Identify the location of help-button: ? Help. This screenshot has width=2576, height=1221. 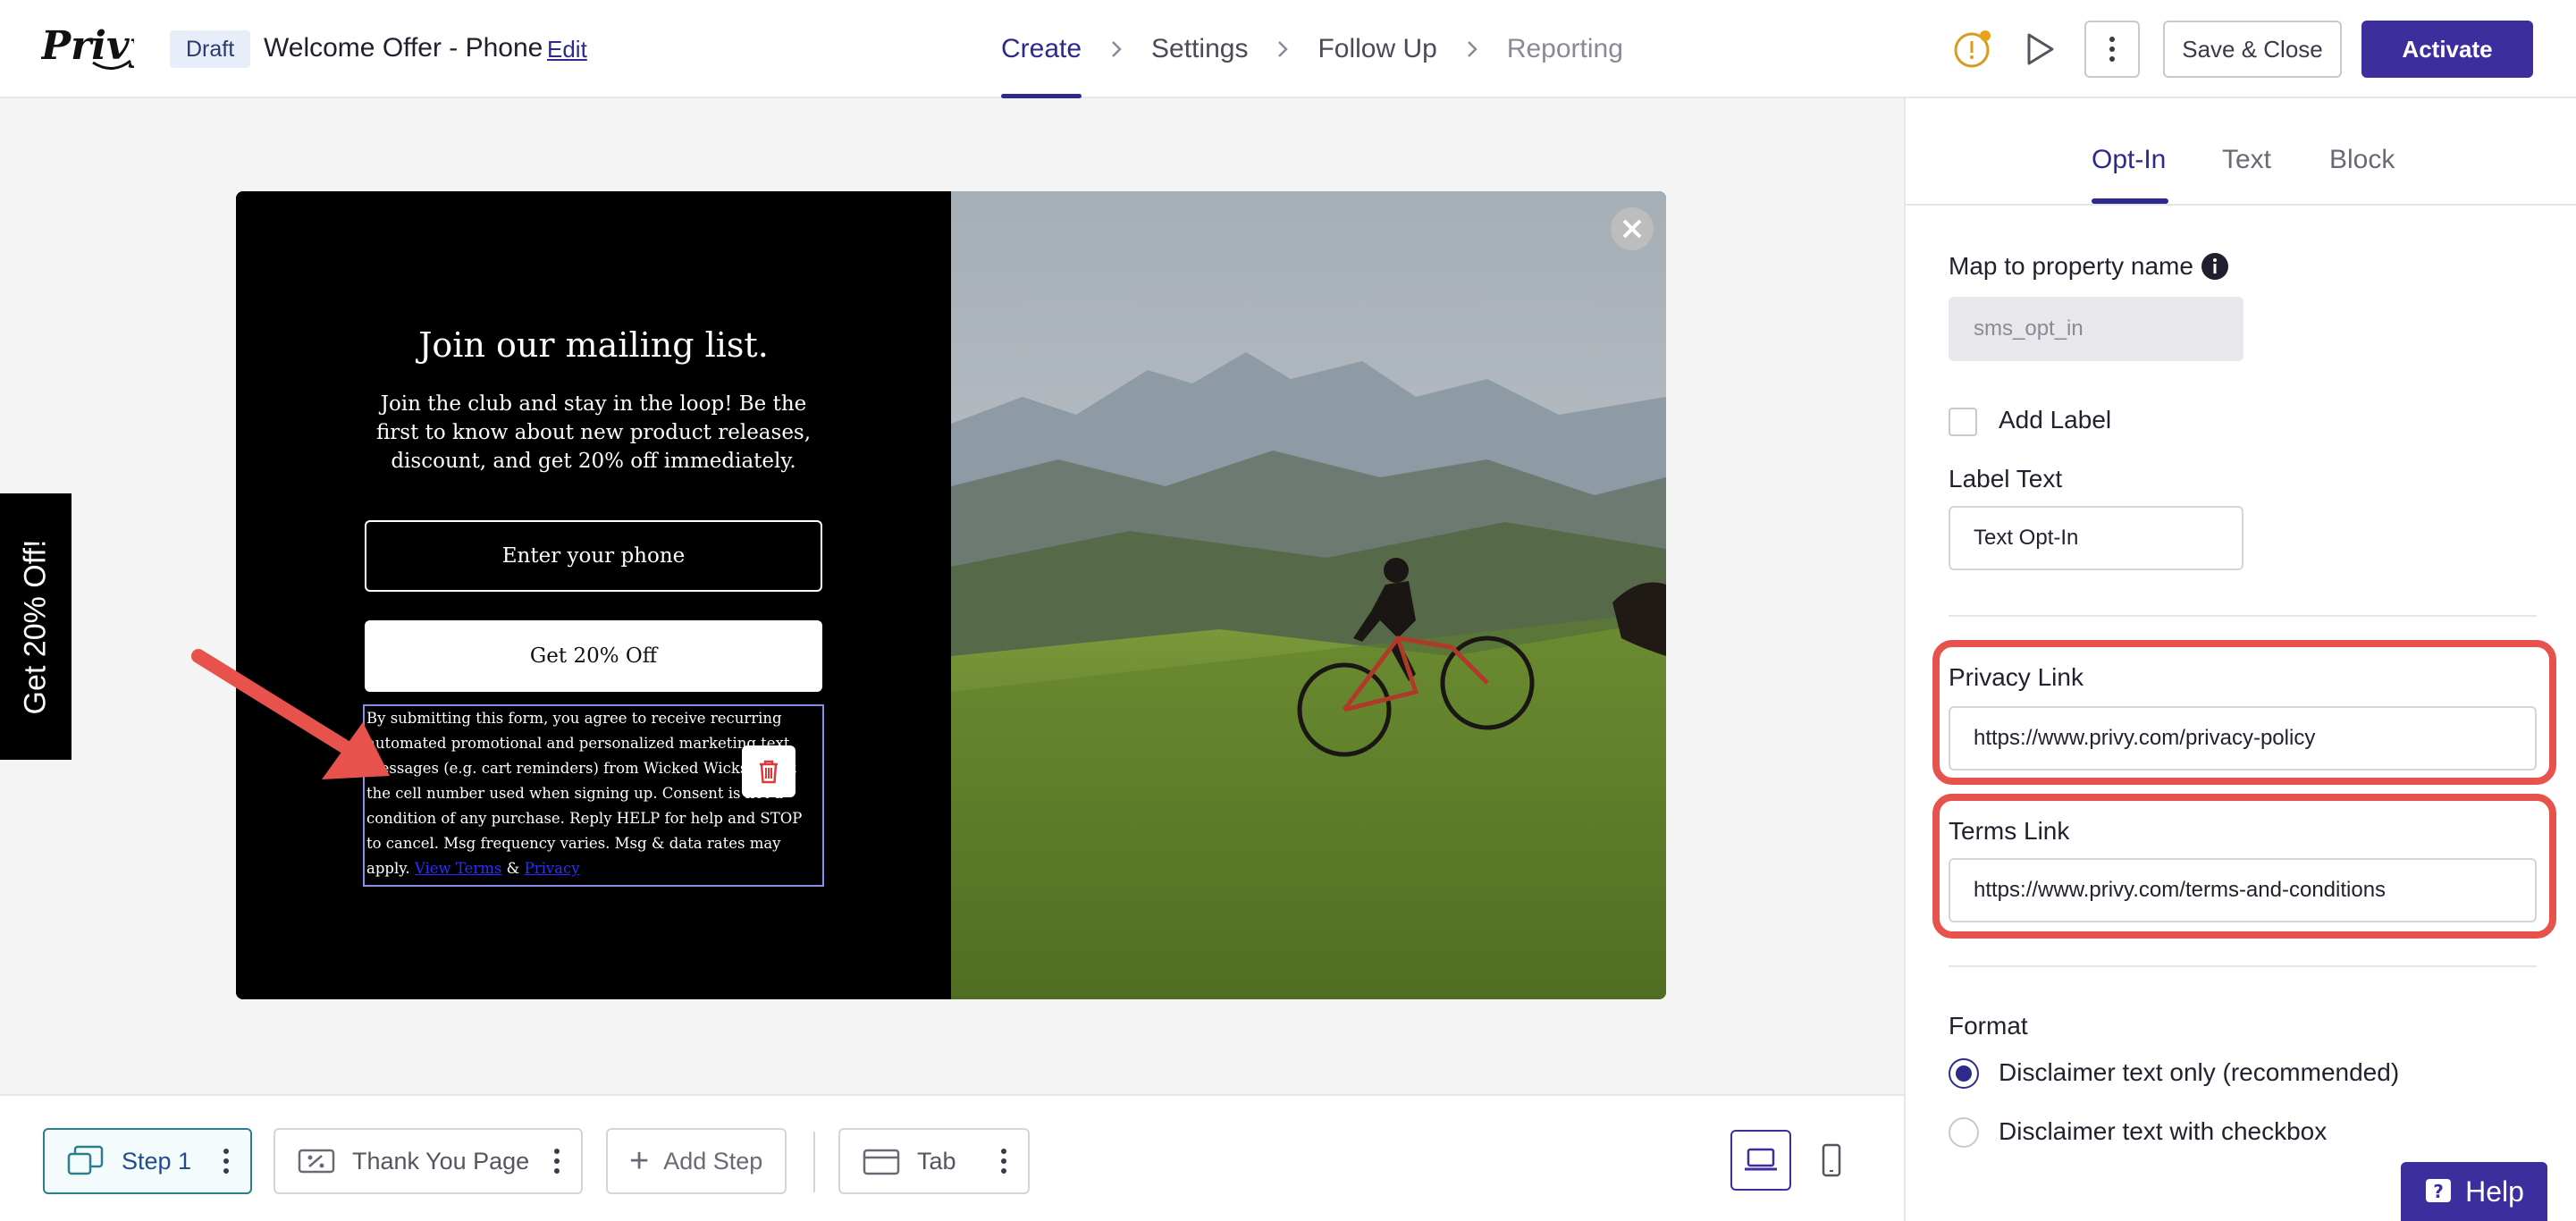
(2474, 1192).